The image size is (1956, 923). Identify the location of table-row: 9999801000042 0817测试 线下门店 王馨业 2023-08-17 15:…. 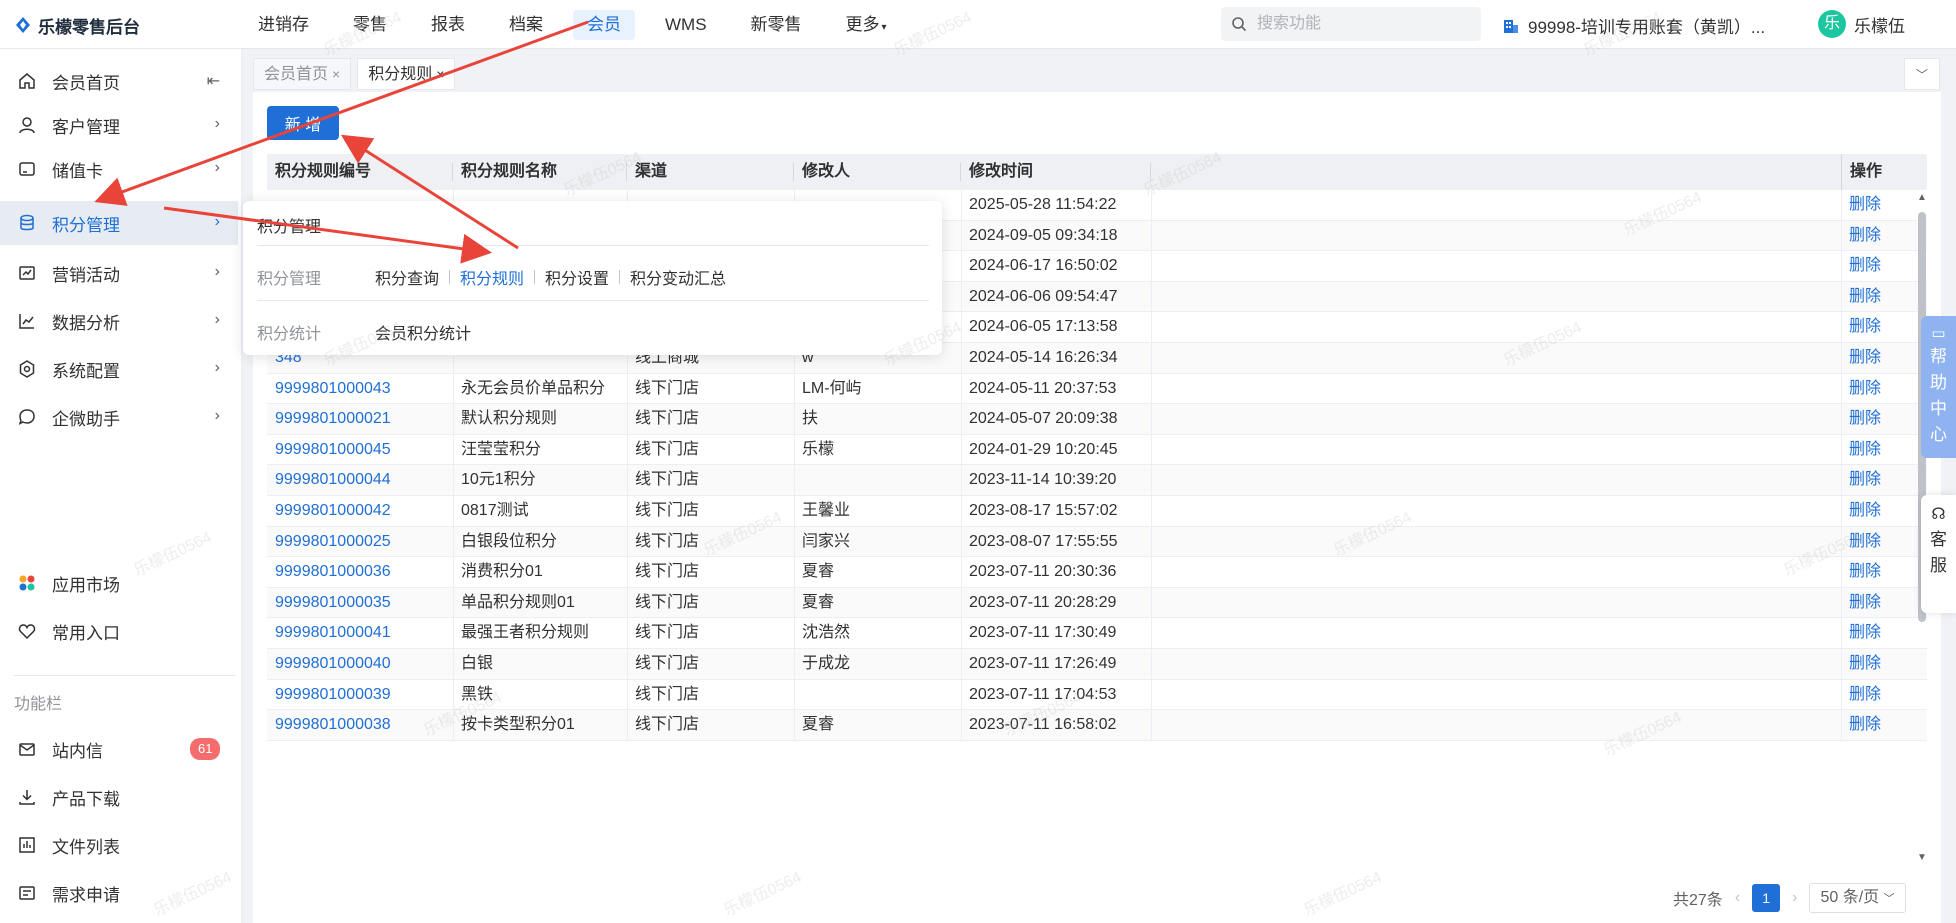
(1097, 511).